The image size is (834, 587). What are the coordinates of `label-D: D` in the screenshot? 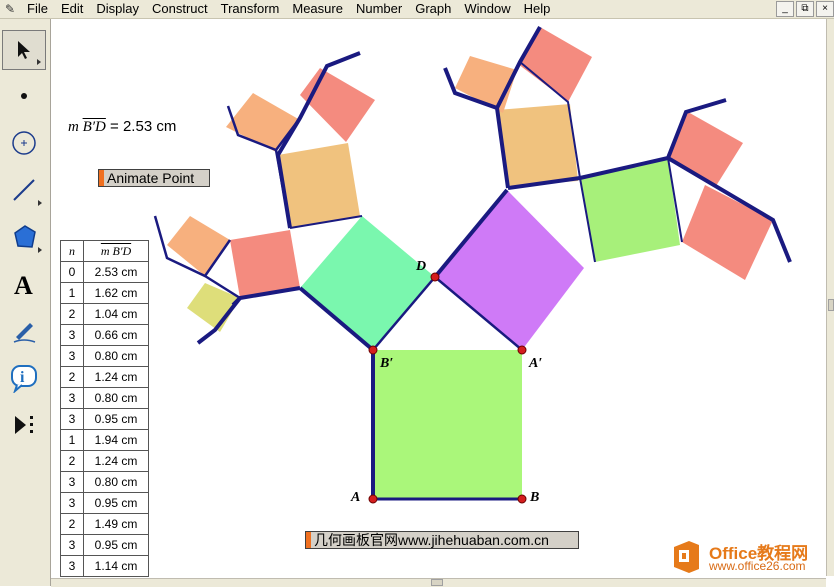 It's located at (421, 266).